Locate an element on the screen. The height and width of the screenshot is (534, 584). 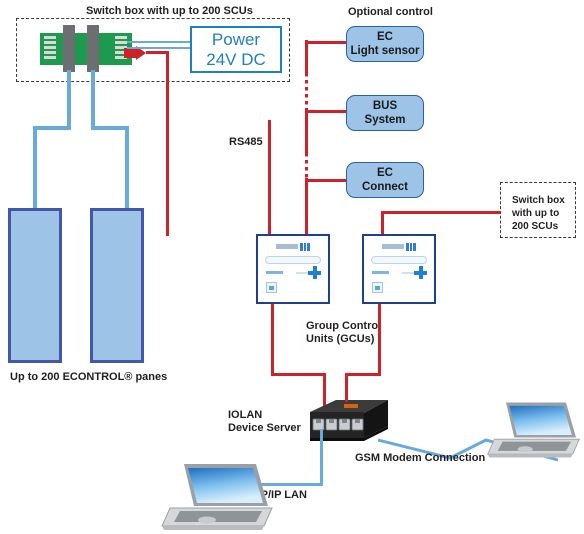
optional-control-ec-connect: EC Connect is located at coordinates (385, 180).